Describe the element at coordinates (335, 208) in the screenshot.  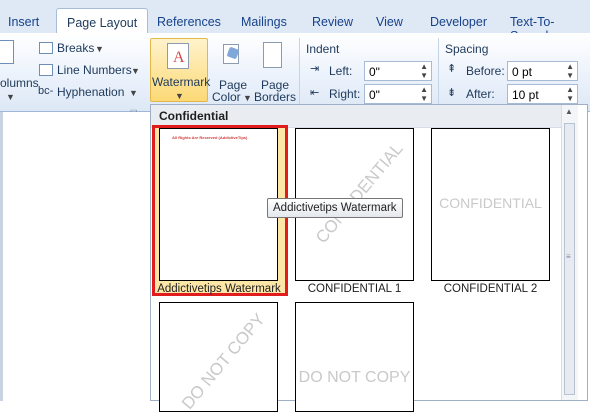
I see `tooltip: Addictivetips Watermark` at that location.